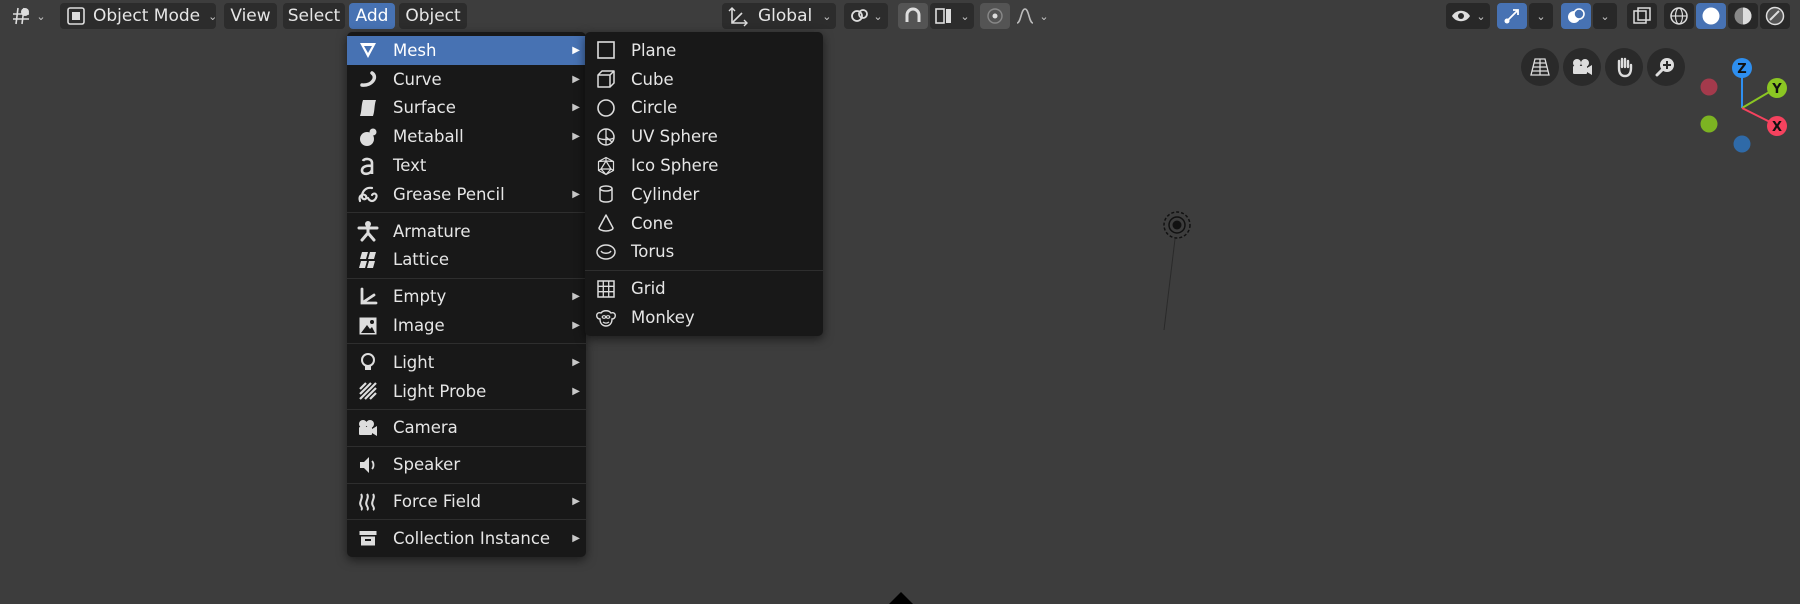 This screenshot has height=604, width=1800. I want to click on add-menu-light-probe: Light Probe ▶, so click(466, 391).